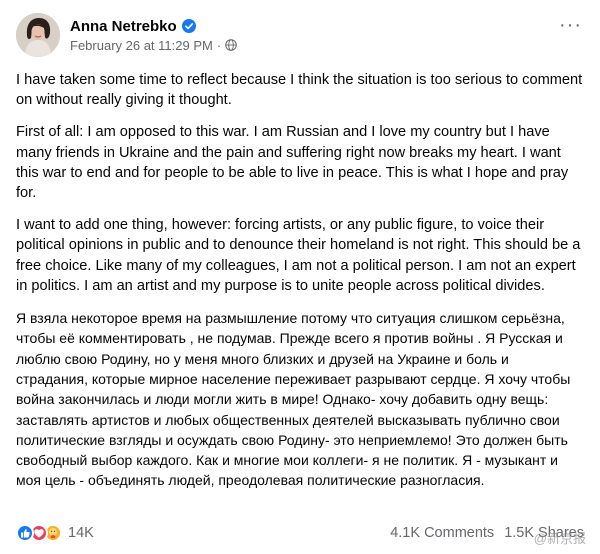 This screenshot has height=554, width=600. I want to click on author-row: Anna Netrebko, so click(153, 26).